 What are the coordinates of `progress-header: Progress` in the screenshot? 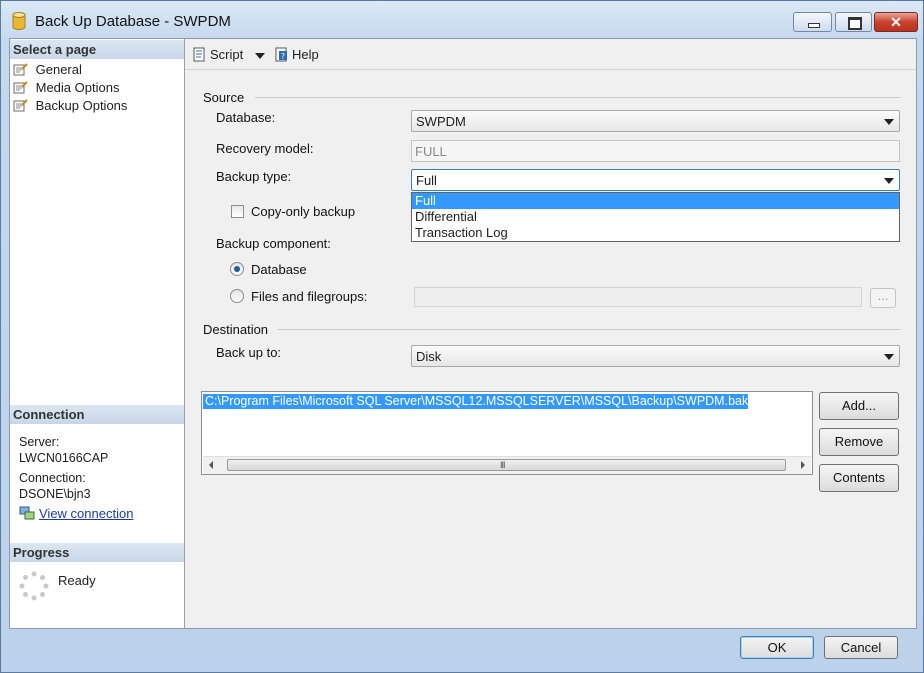 It's located at (97, 552).